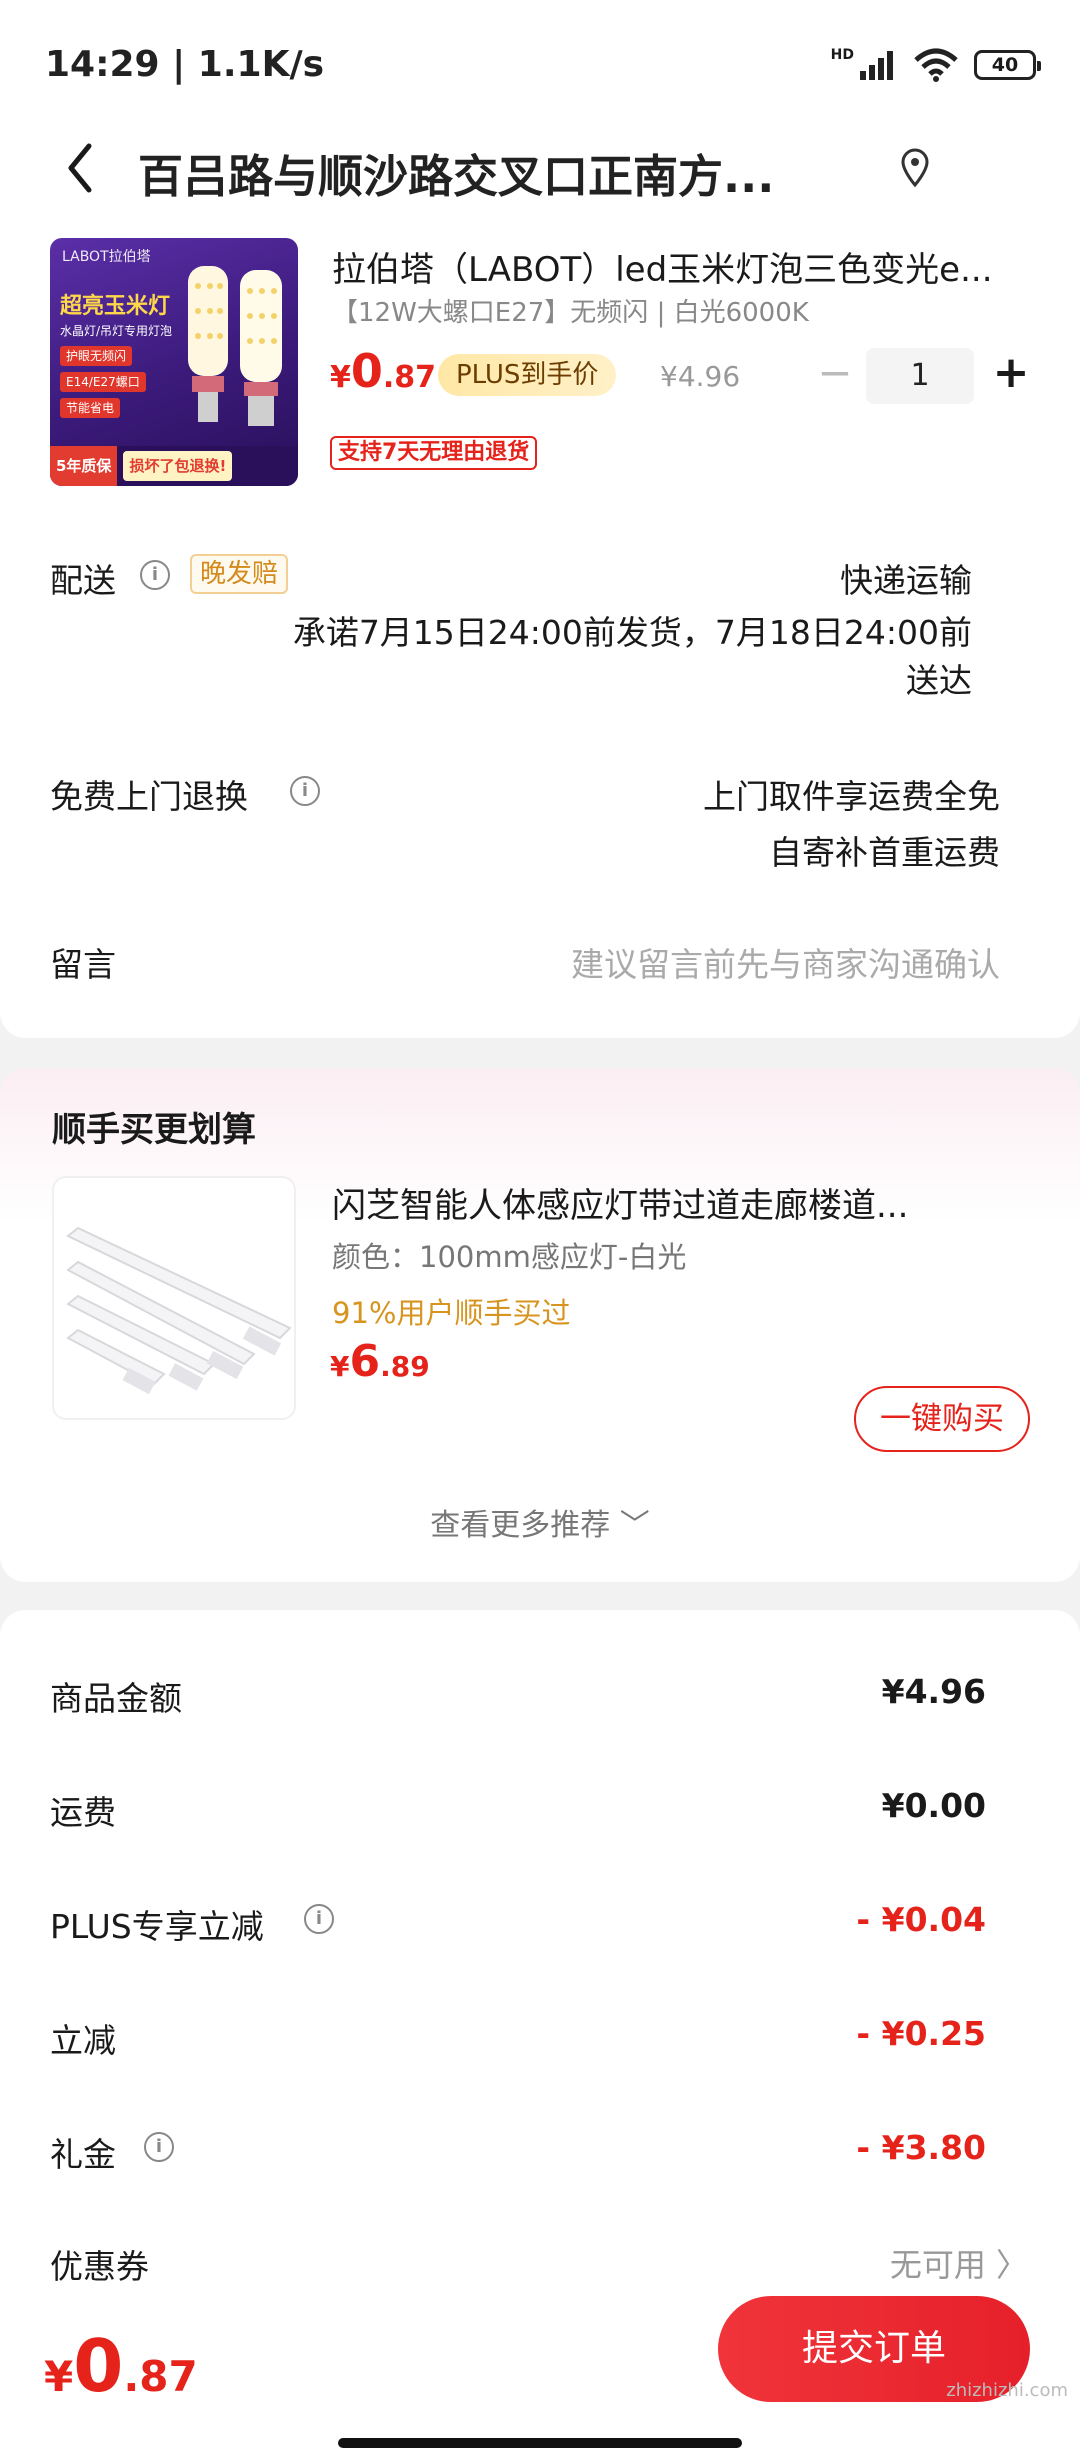  What do you see at coordinates (179, 1310) in the screenshot?
I see `light-strip-illustration` at bounding box center [179, 1310].